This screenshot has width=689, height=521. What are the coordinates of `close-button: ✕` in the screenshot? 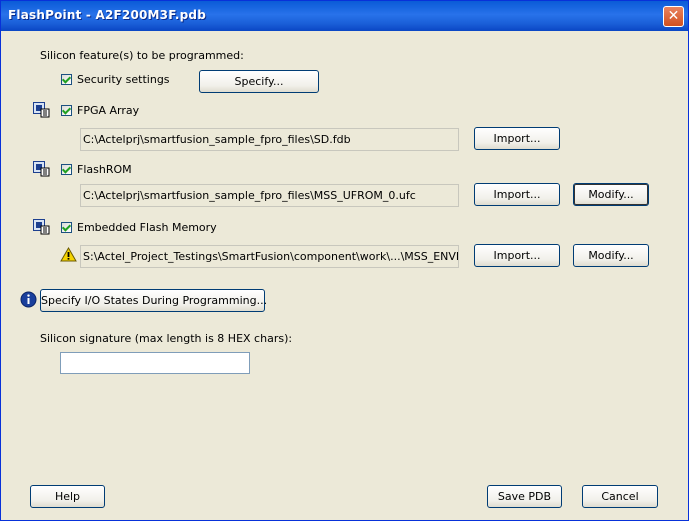 It's located at (673, 16).